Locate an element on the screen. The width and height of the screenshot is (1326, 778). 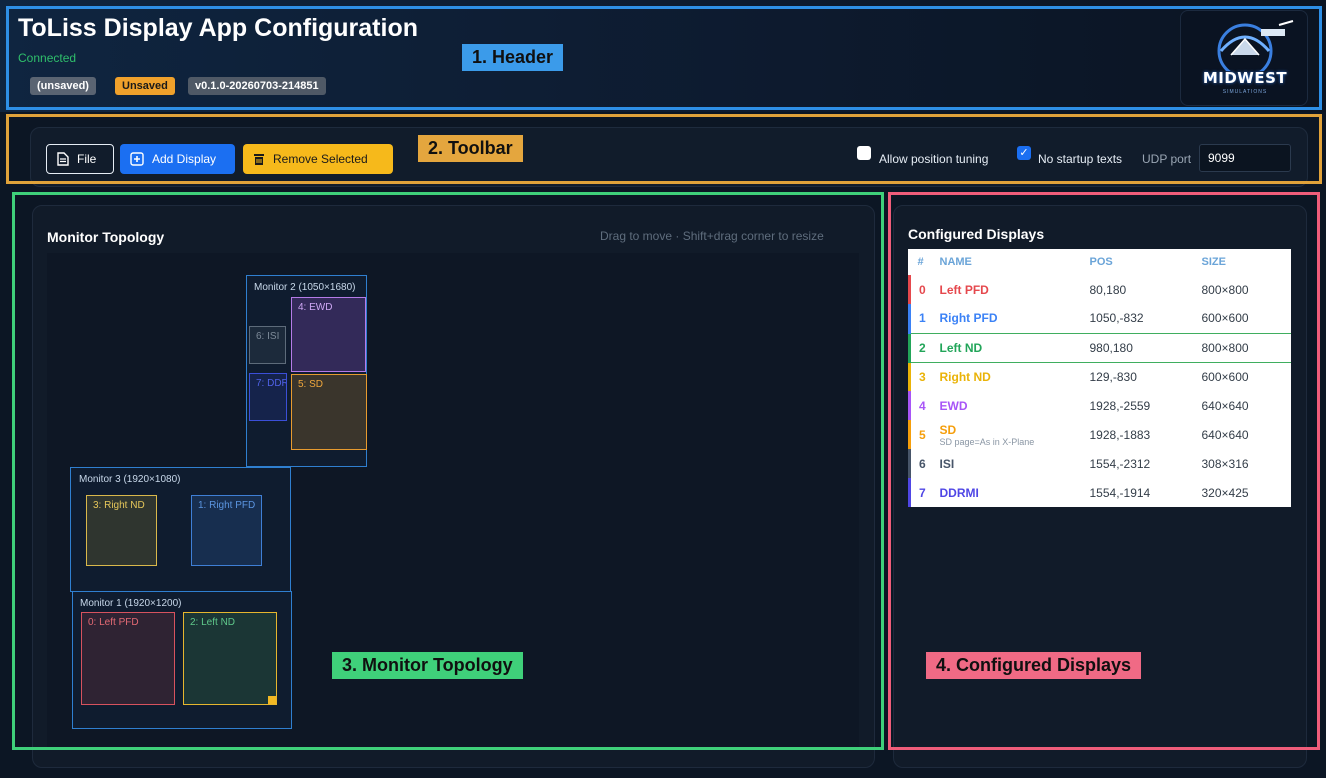
row-note: SD page=As in X-Plane is located at coordinates (987, 441).